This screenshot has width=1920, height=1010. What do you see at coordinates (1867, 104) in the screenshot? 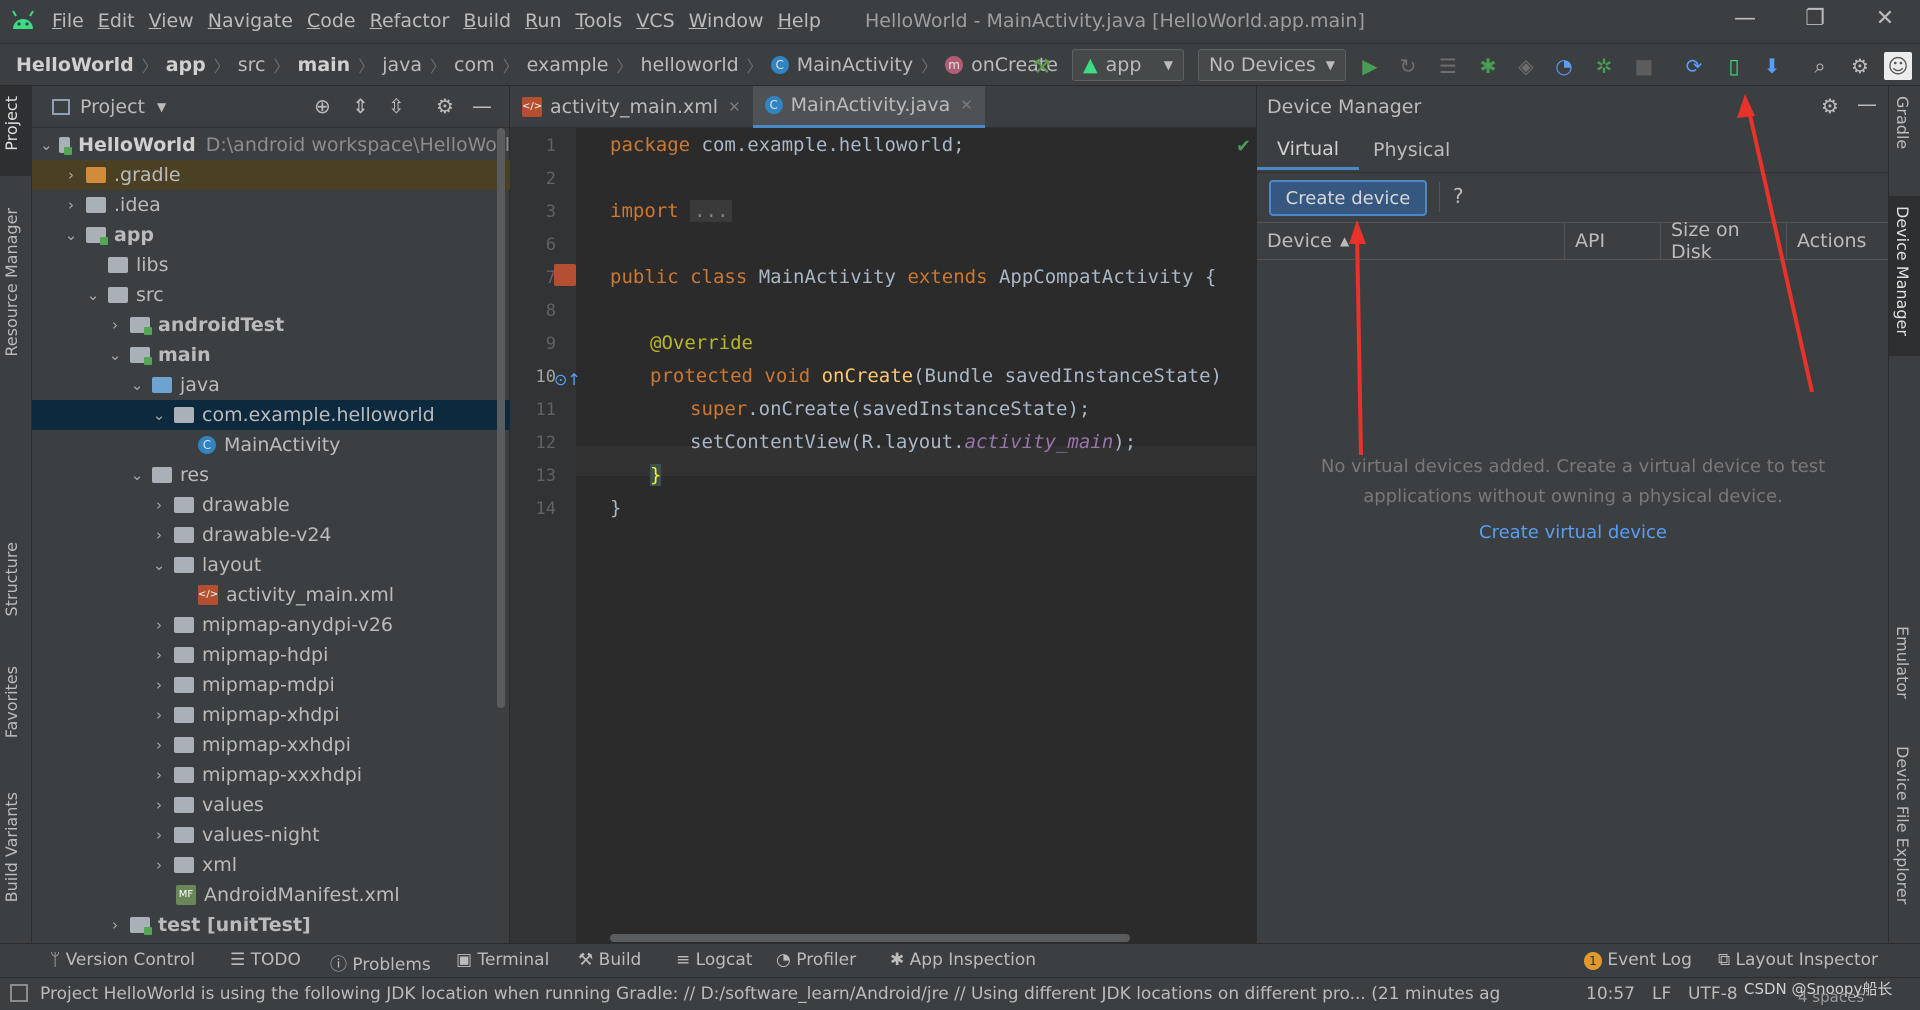
I see `hide-panel-icon: —` at bounding box center [1867, 104].